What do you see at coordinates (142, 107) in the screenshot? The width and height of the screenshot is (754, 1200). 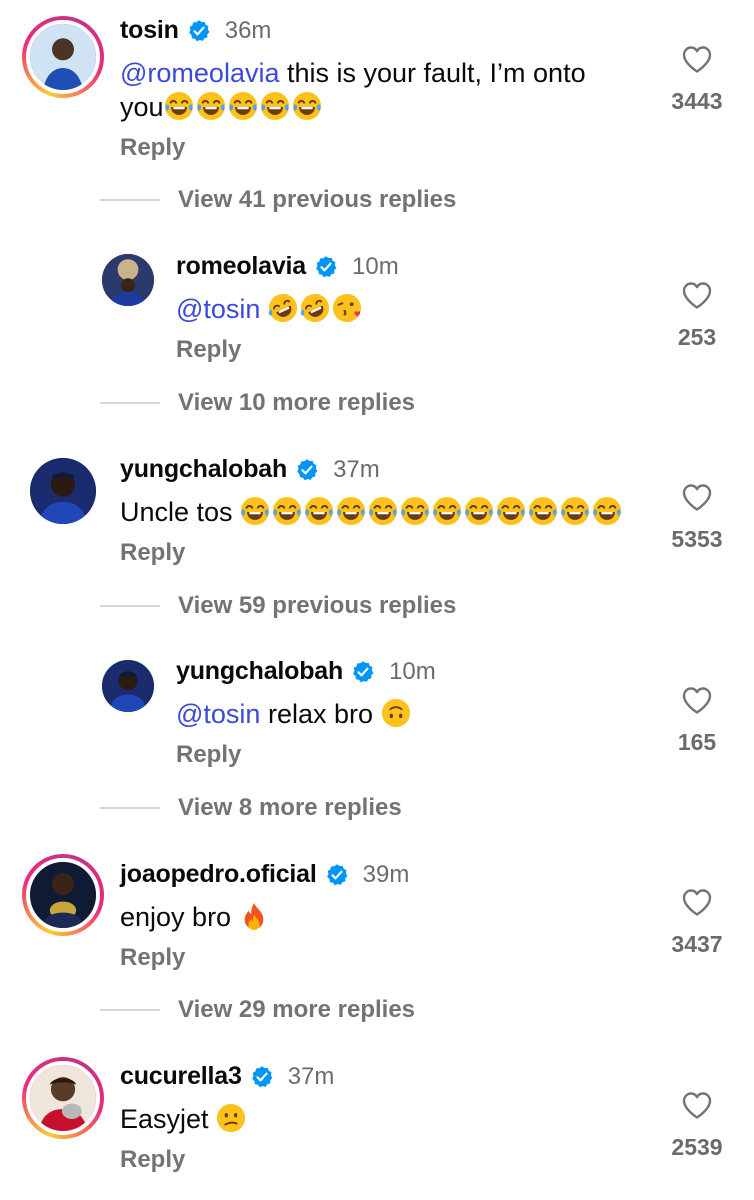 I see `comment-text-part: you` at bounding box center [142, 107].